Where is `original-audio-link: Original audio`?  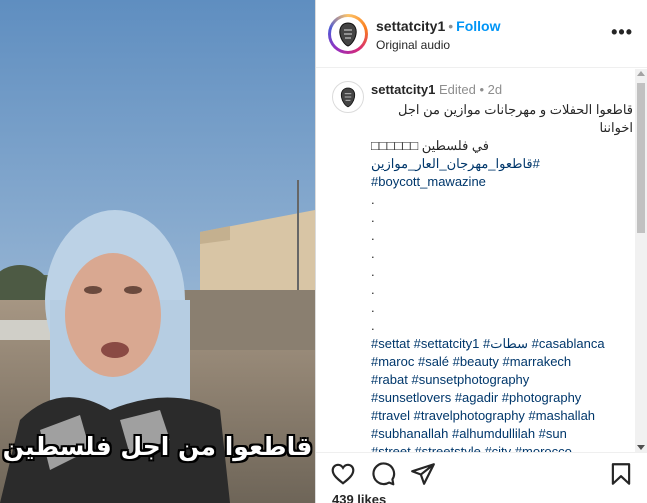 original-audio-link: Original audio is located at coordinates (413, 45).